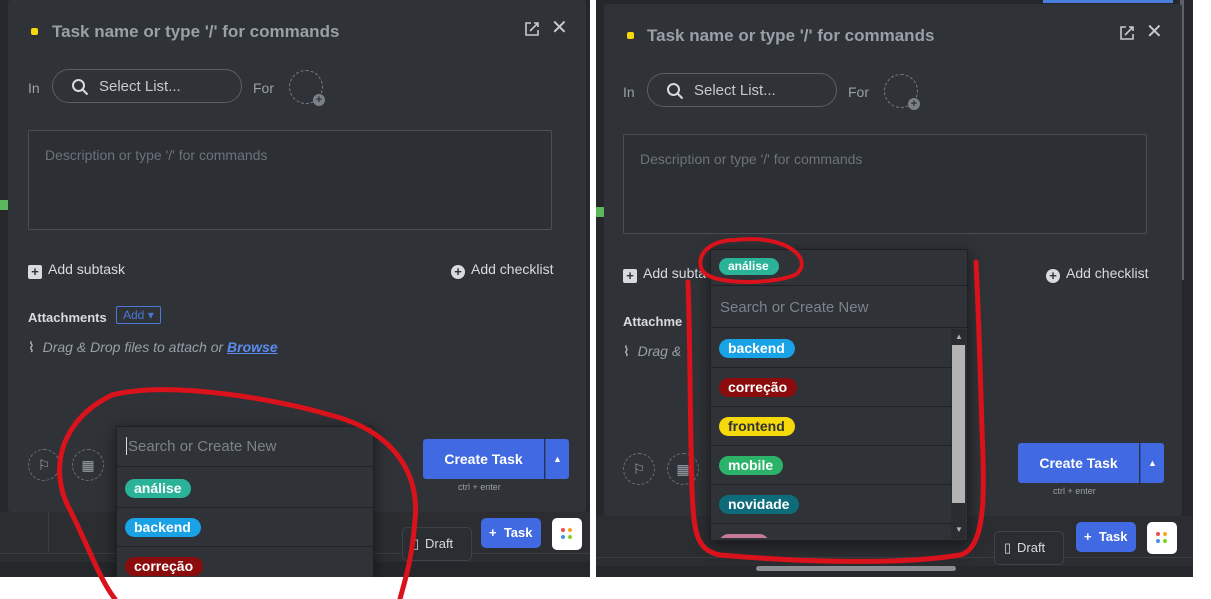 This screenshot has height=599, width=1211. I want to click on scroll-down-icon: ▼, so click(959, 529).